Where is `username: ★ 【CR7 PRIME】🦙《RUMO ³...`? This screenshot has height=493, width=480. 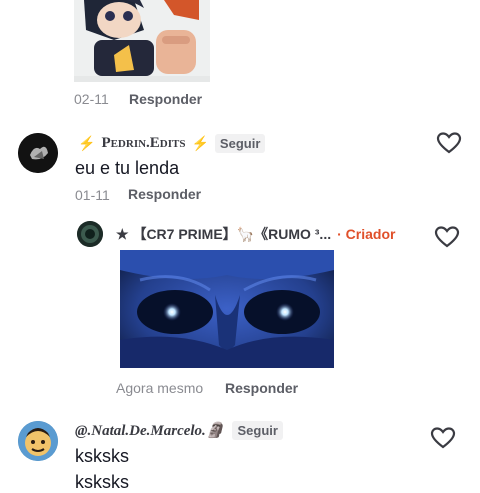
username: ★ 【CR7 PRIME】🦙《RUMO ³... is located at coordinates (223, 234).